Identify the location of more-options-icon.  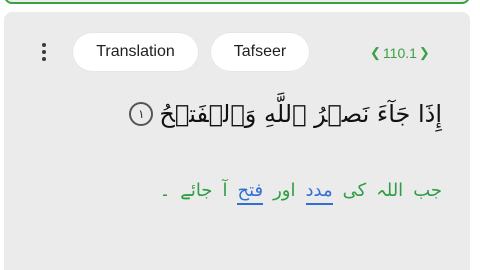
(44, 52).